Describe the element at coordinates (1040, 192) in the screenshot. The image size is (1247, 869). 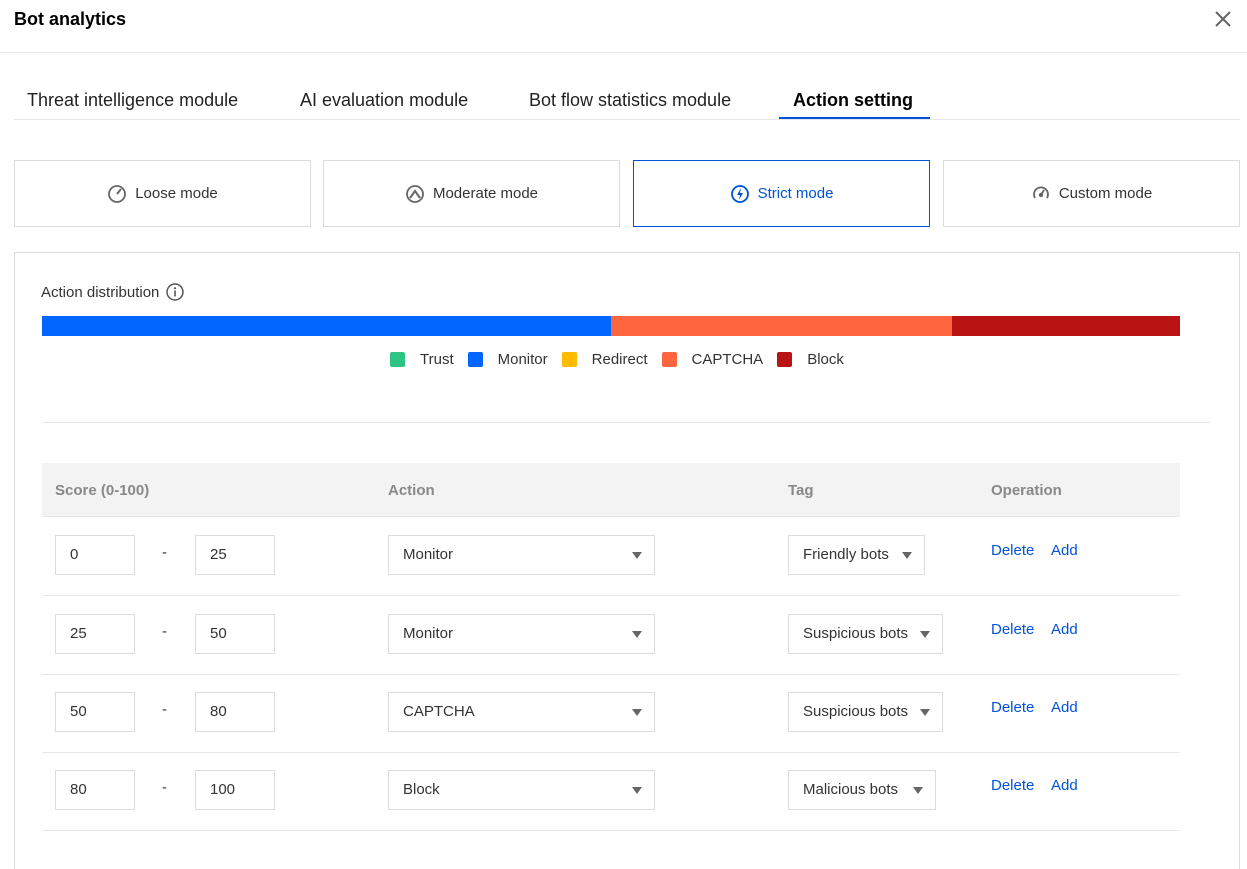
I see `gauge-custom-icon` at that location.